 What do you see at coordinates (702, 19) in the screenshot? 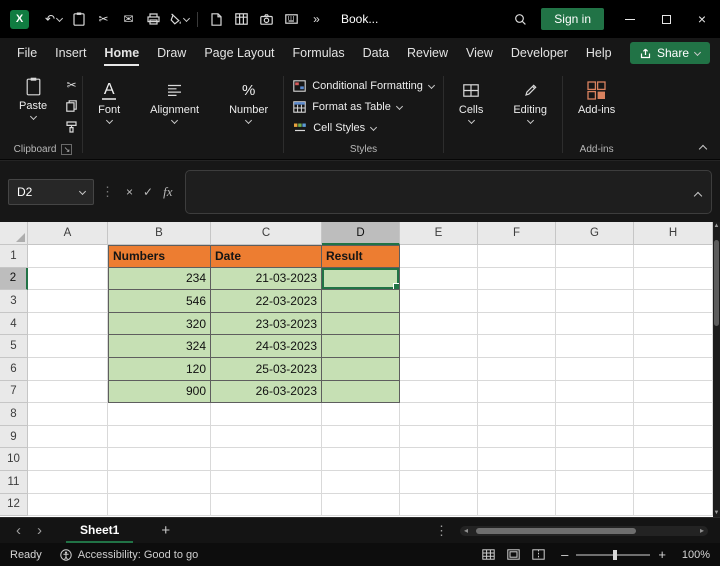
I see `close-button: ×` at bounding box center [702, 19].